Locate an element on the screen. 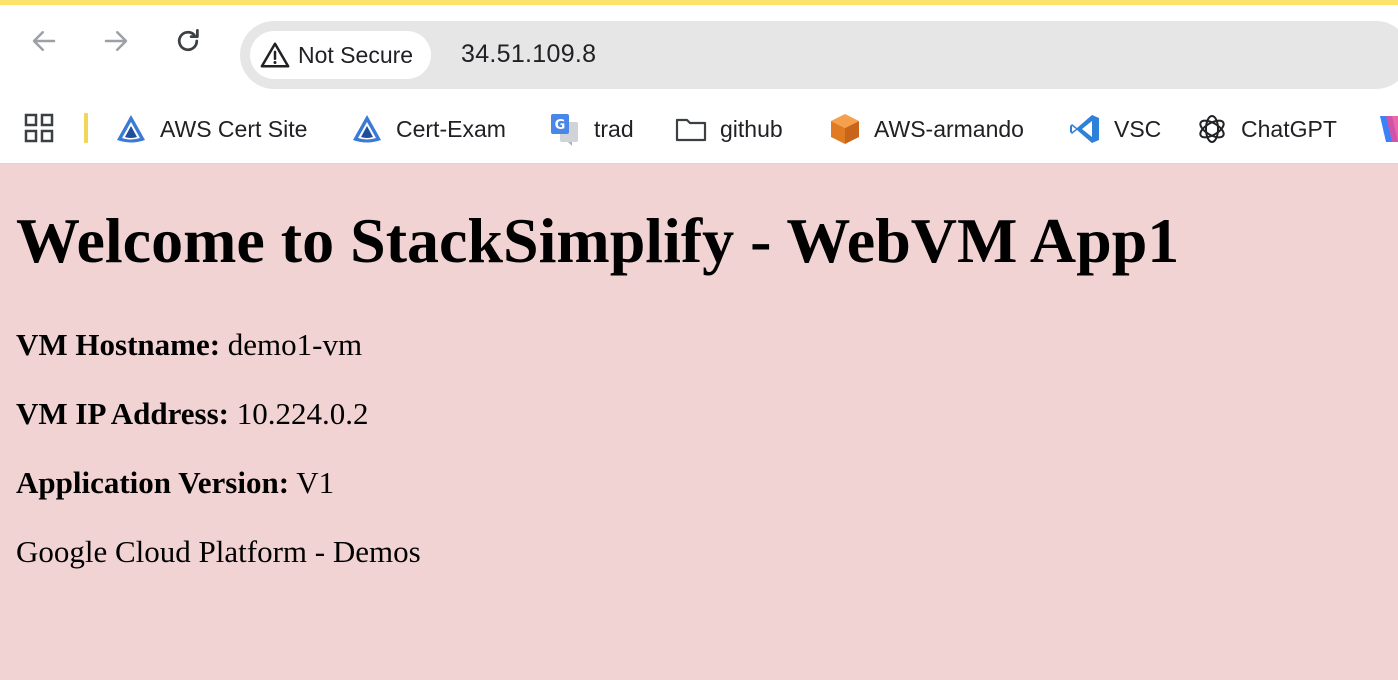 This screenshot has height=680, width=1398. bookmark-chatgpt: ChatGPT is located at coordinates (1266, 129).